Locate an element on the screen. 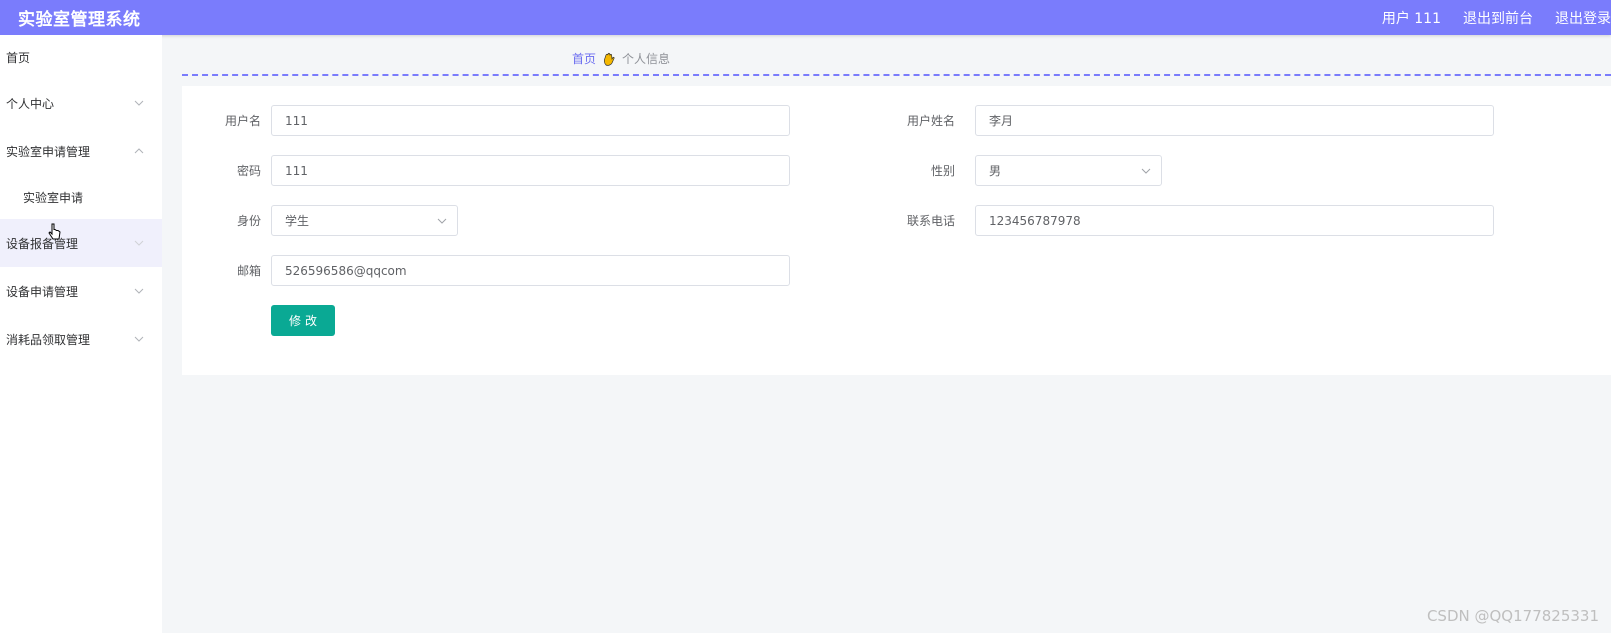  phone-label: 联系电话 is located at coordinates (930, 221).